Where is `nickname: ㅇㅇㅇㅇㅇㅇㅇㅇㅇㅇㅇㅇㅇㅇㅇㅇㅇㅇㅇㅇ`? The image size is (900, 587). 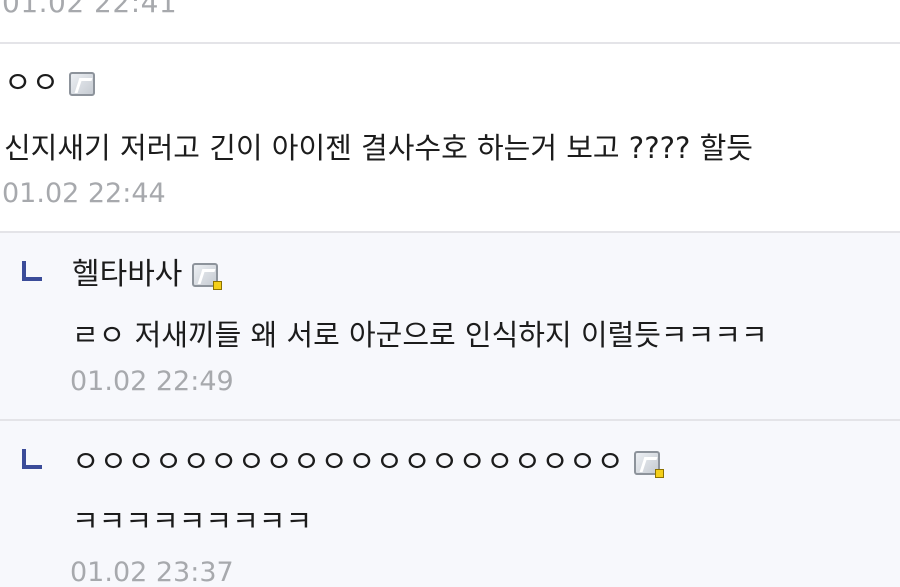 nickname: ㅇㅇㅇㅇㅇㅇㅇㅇㅇㅇㅇㅇㅇㅇㅇㅇㅇㅇㅇㅇ is located at coordinates (348, 463).